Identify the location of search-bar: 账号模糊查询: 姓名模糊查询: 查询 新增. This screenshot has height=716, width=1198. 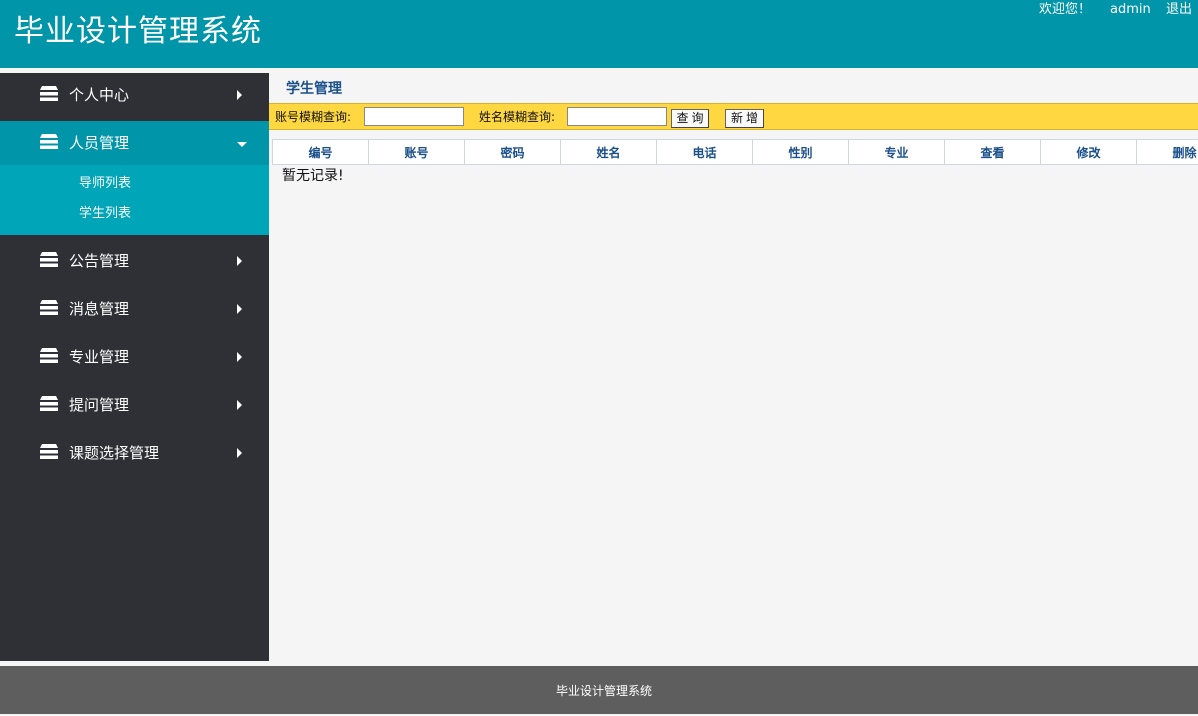
(733, 116).